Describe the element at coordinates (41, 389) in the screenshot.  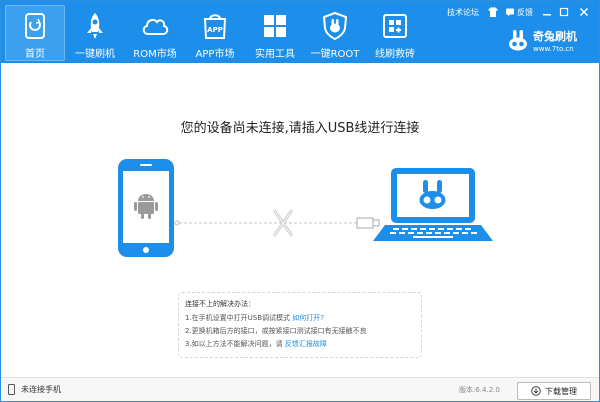
I see `device-status-text: 未连接手机` at that location.